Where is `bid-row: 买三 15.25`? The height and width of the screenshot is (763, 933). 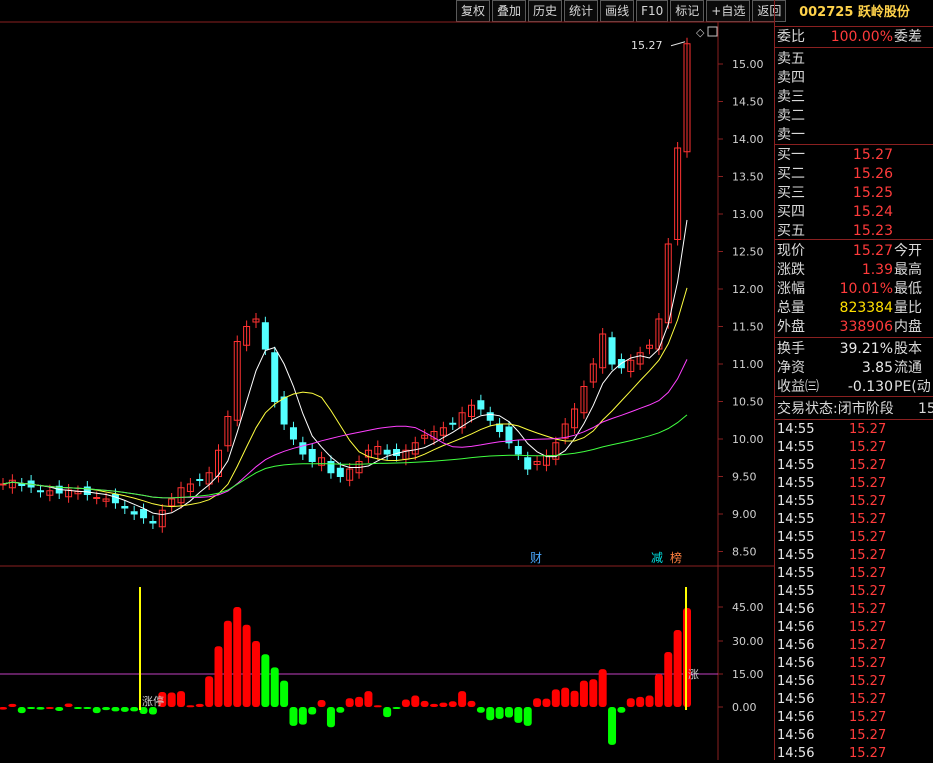 bid-row: 买三 15.25 is located at coordinates (835, 193).